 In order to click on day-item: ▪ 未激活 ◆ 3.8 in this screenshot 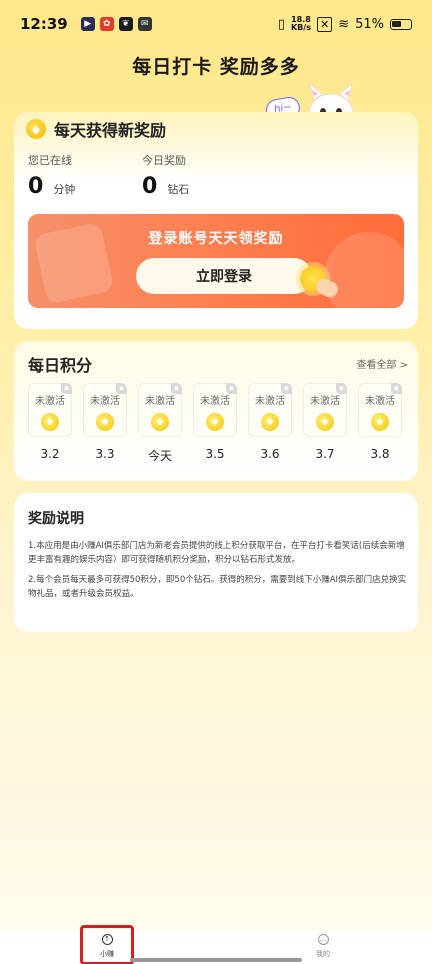, I will do `click(380, 423)`.